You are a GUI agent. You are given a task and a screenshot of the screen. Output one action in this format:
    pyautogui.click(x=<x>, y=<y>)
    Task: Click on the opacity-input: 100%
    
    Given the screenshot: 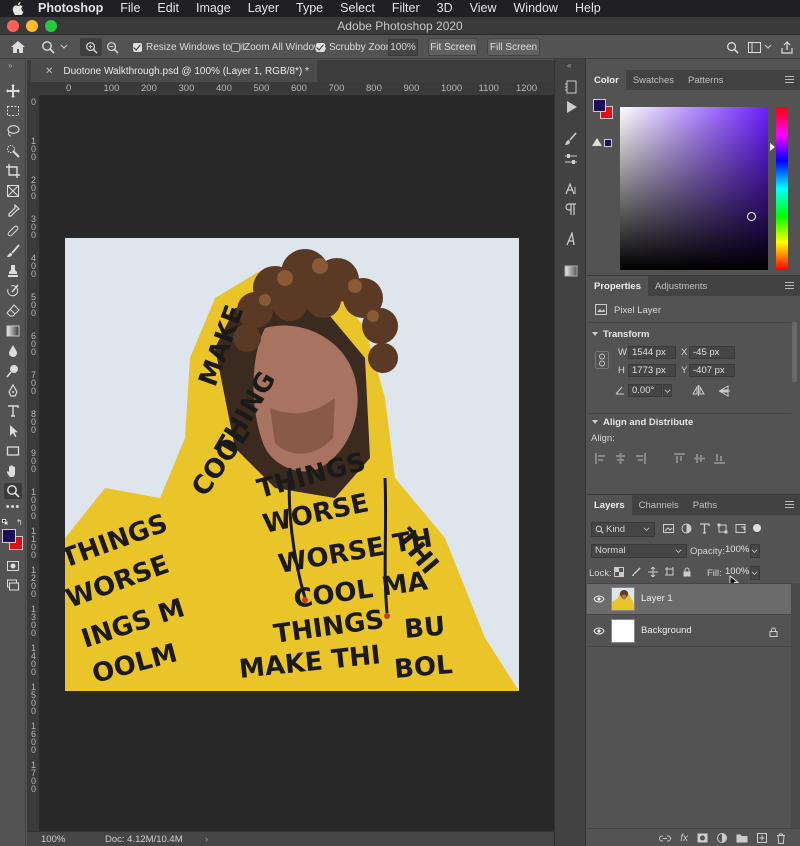 What is the action you would take?
    pyautogui.click(x=736, y=550)
    